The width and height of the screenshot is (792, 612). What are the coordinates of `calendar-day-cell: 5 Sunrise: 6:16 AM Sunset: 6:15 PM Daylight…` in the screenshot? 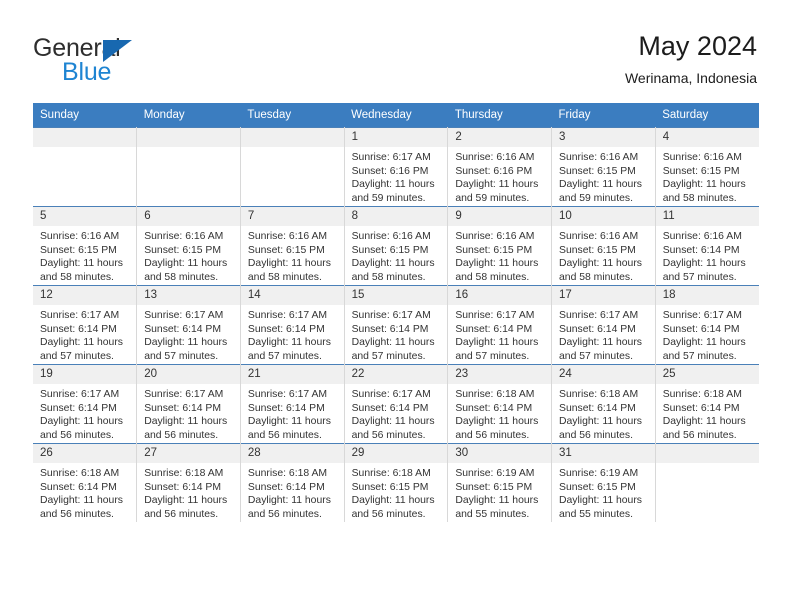 It's located at (85, 246).